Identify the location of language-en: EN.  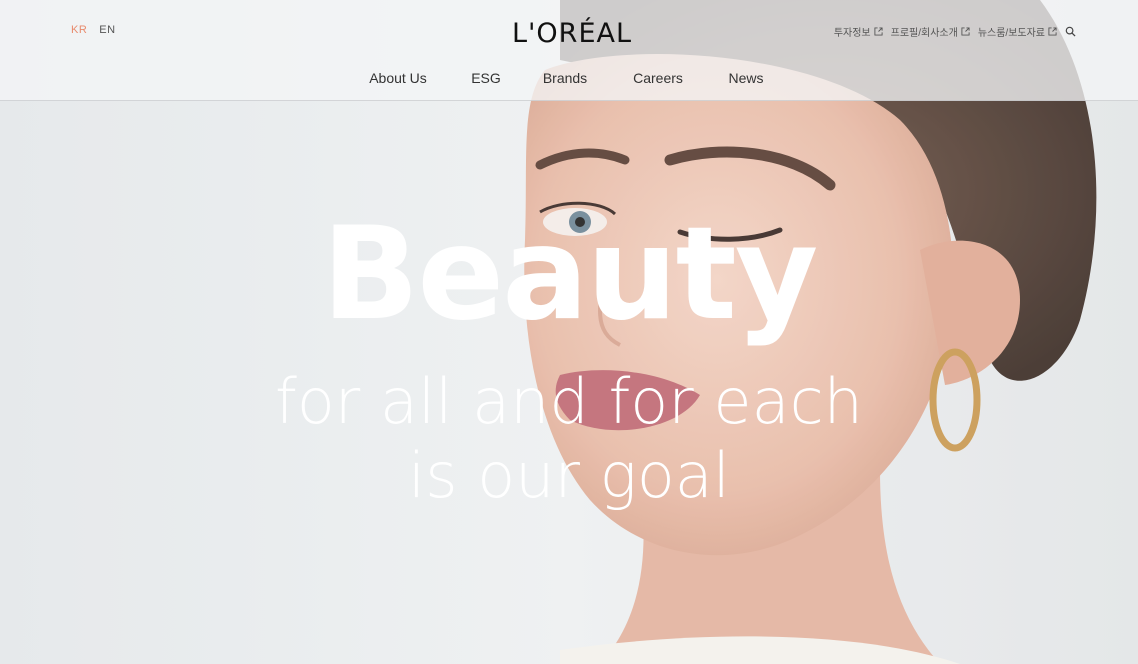
(107, 30).